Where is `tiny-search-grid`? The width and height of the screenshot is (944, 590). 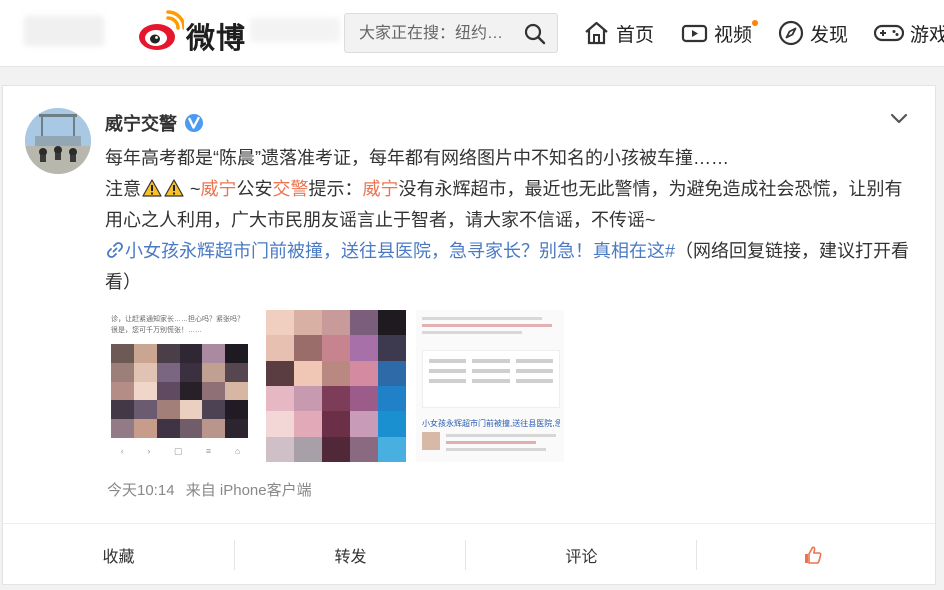 tiny-search-grid is located at coordinates (491, 379).